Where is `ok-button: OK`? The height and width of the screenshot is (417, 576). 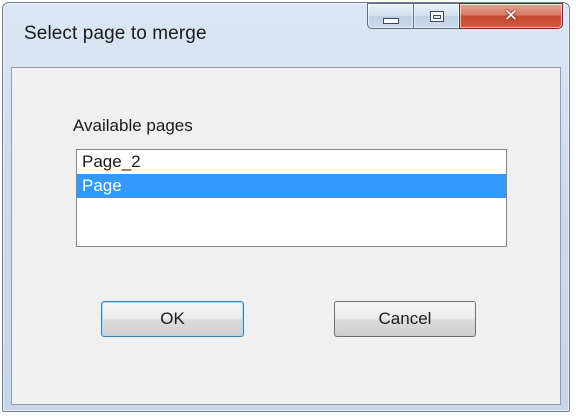 ok-button: OK is located at coordinates (172, 319).